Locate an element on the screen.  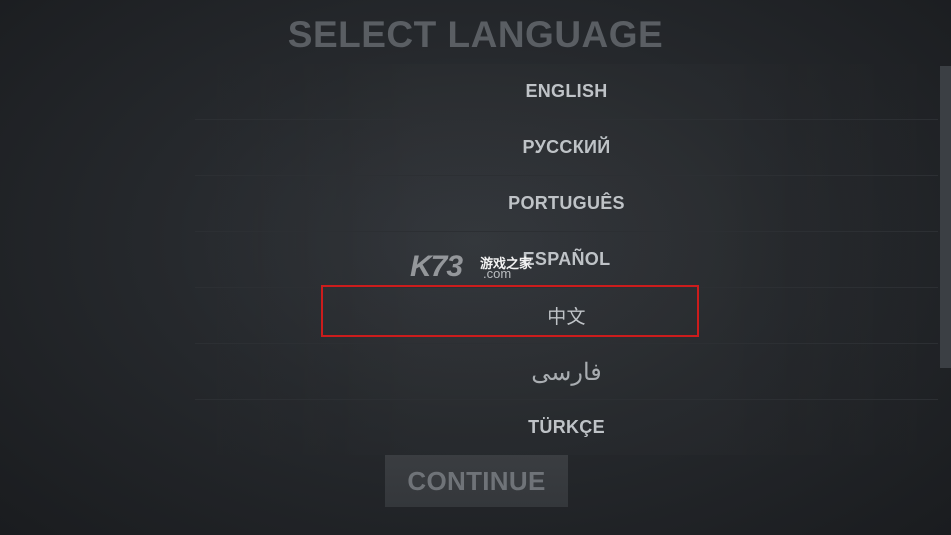
language-option-persian: فارسی is located at coordinates (566, 372).